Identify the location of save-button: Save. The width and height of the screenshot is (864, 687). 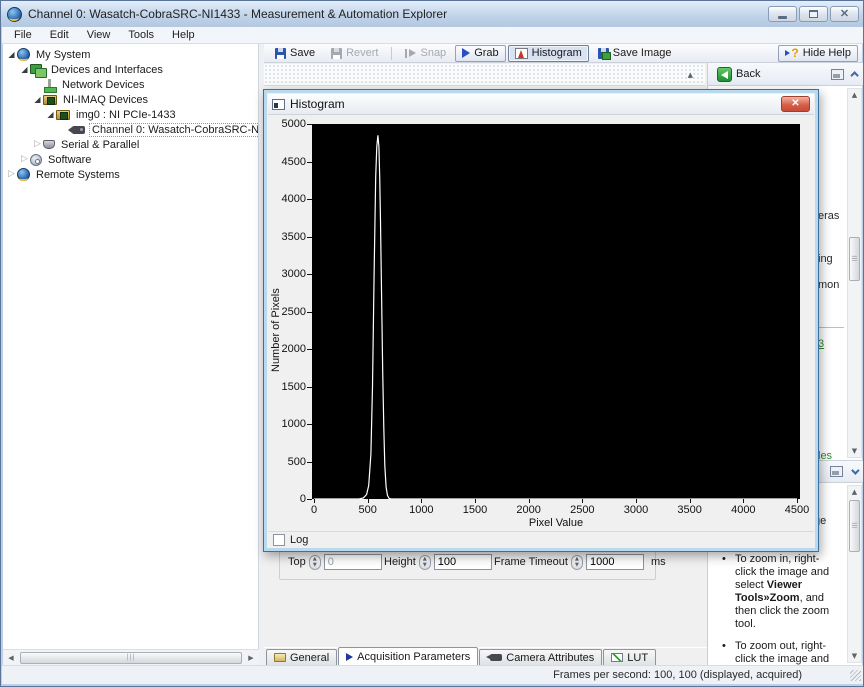
(295, 53).